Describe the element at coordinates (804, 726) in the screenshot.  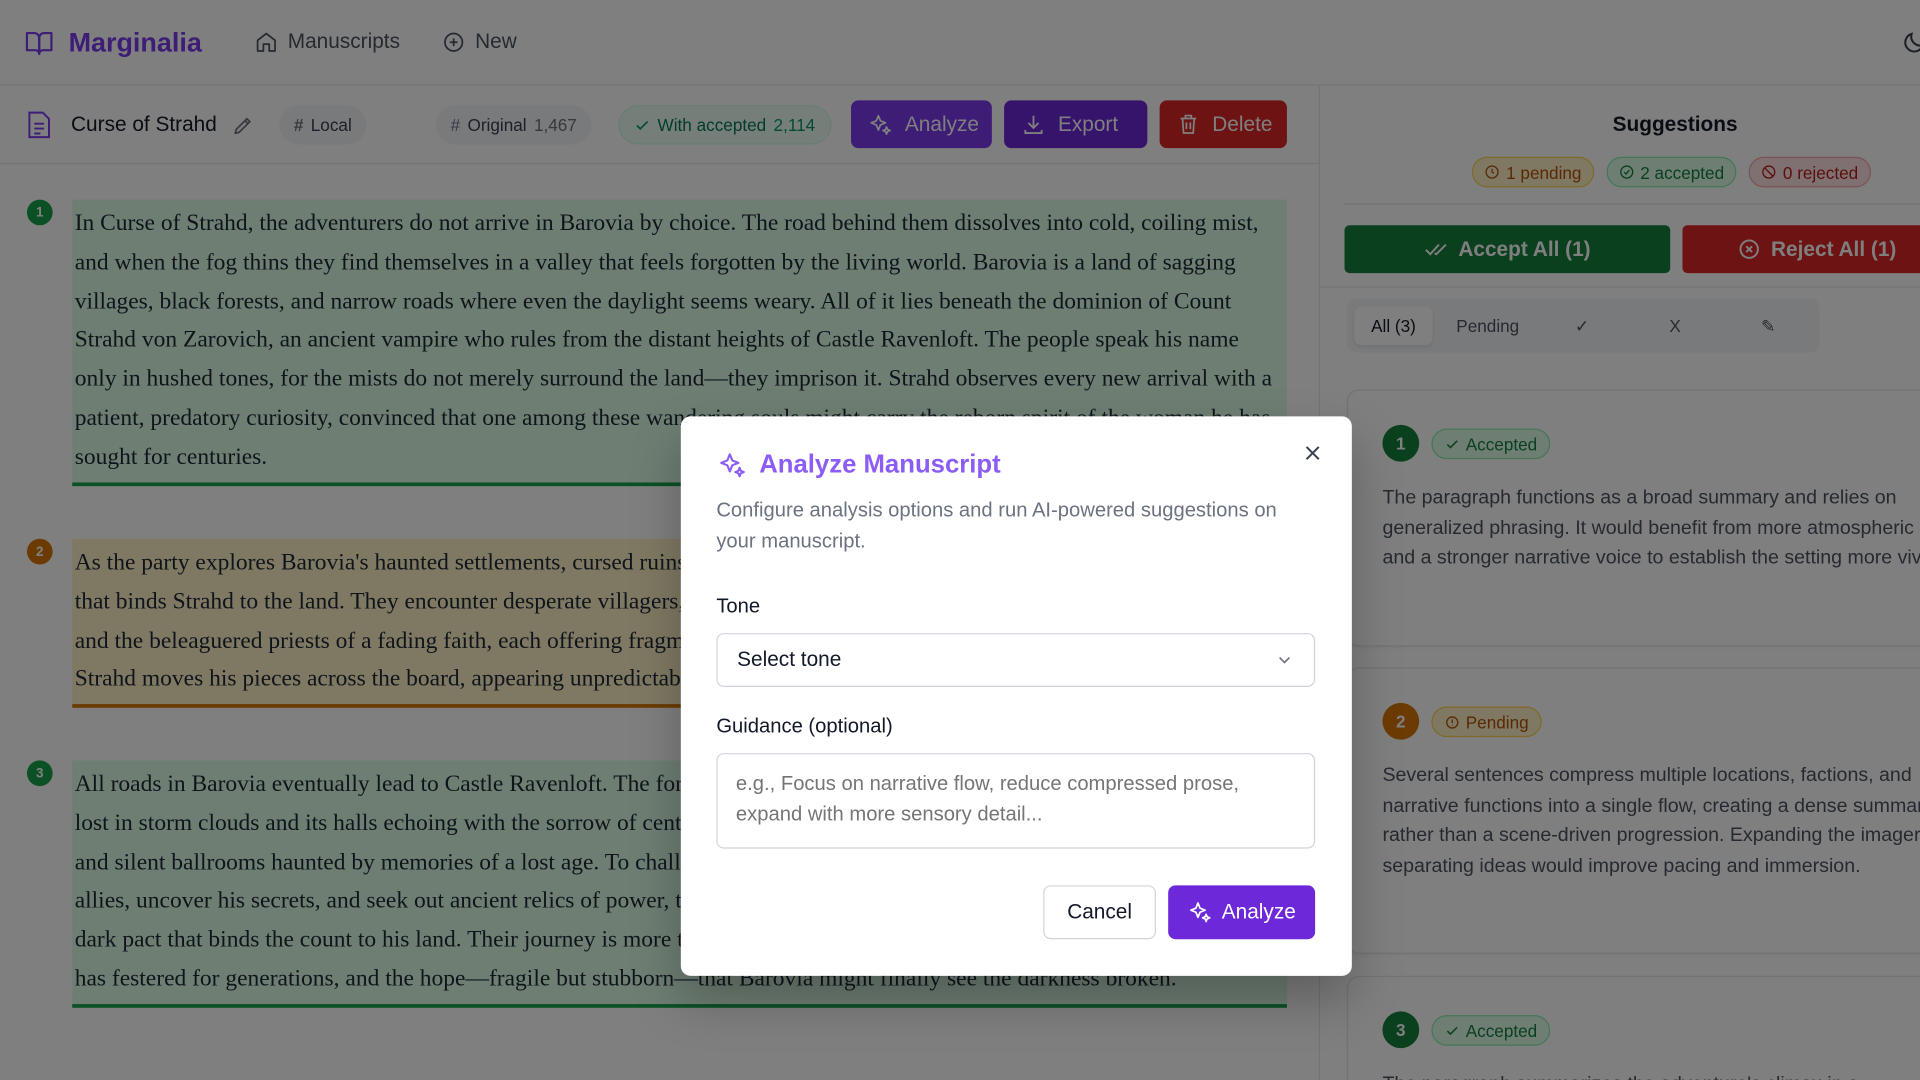
I see `guidance-label: Guidance (optional)` at that location.